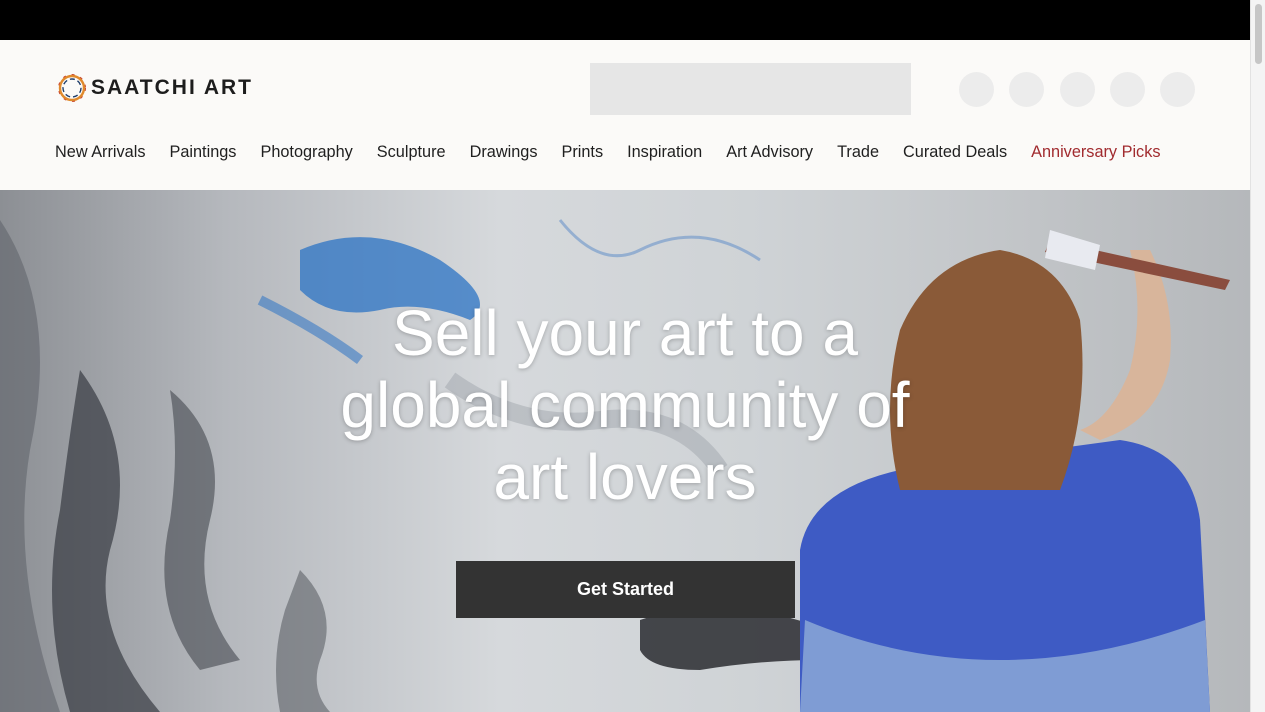 Image resolution: width=1265 pixels, height=712 pixels. Describe the element at coordinates (1258, 34) in the screenshot. I see `scrollbar-thumb` at that location.